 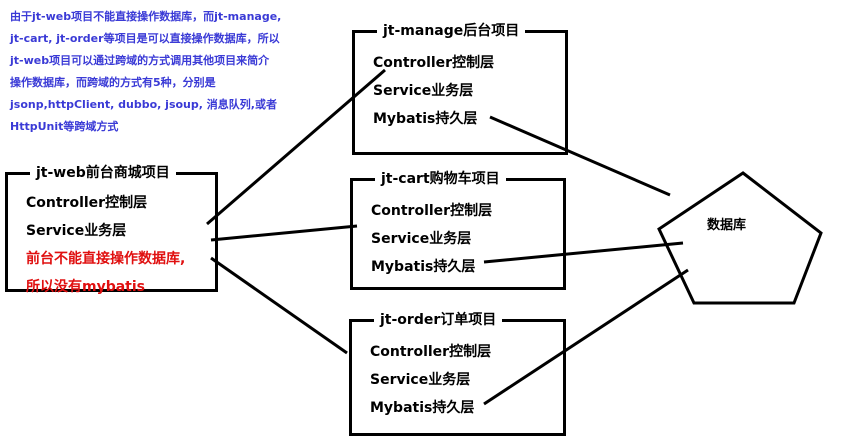 I want to click on manage-service-layer: Service业务层, so click(x=423, y=91).